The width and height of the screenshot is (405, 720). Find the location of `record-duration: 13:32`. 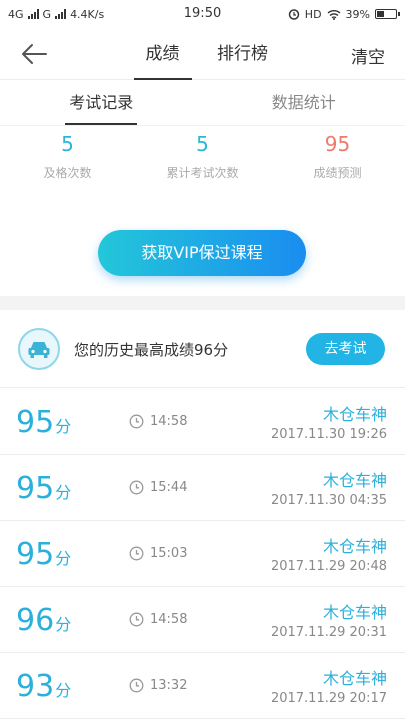

record-duration: 13:32 is located at coordinates (169, 685).